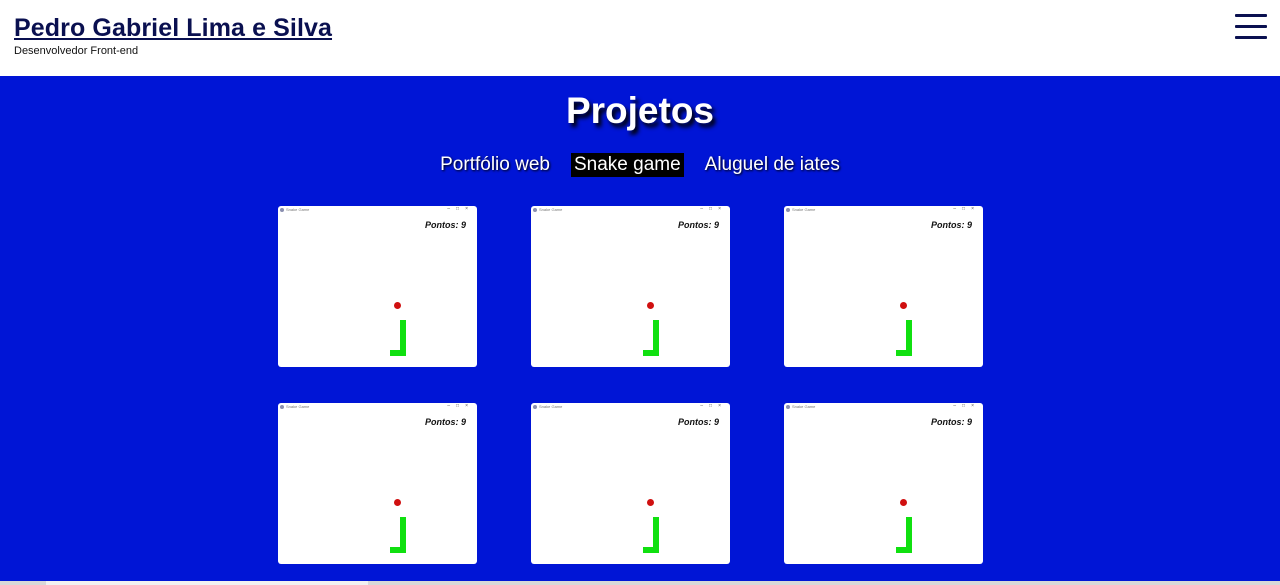 The height and width of the screenshot is (585, 1280). Describe the element at coordinates (627, 165) in the screenshot. I see `tab-snake-game: Snake game` at that location.